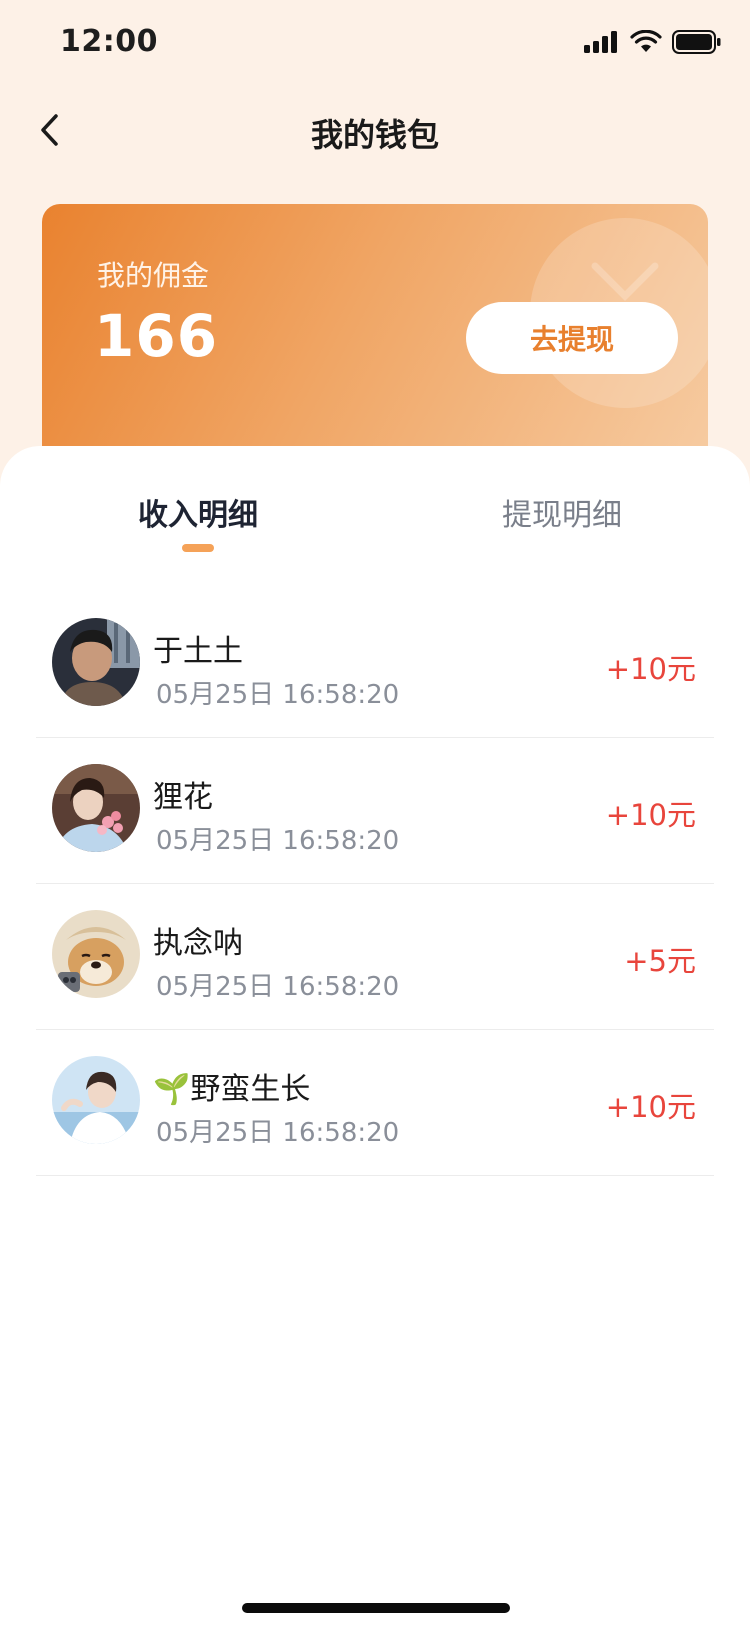  What do you see at coordinates (696, 42) in the screenshot?
I see `battery-icon` at bounding box center [696, 42].